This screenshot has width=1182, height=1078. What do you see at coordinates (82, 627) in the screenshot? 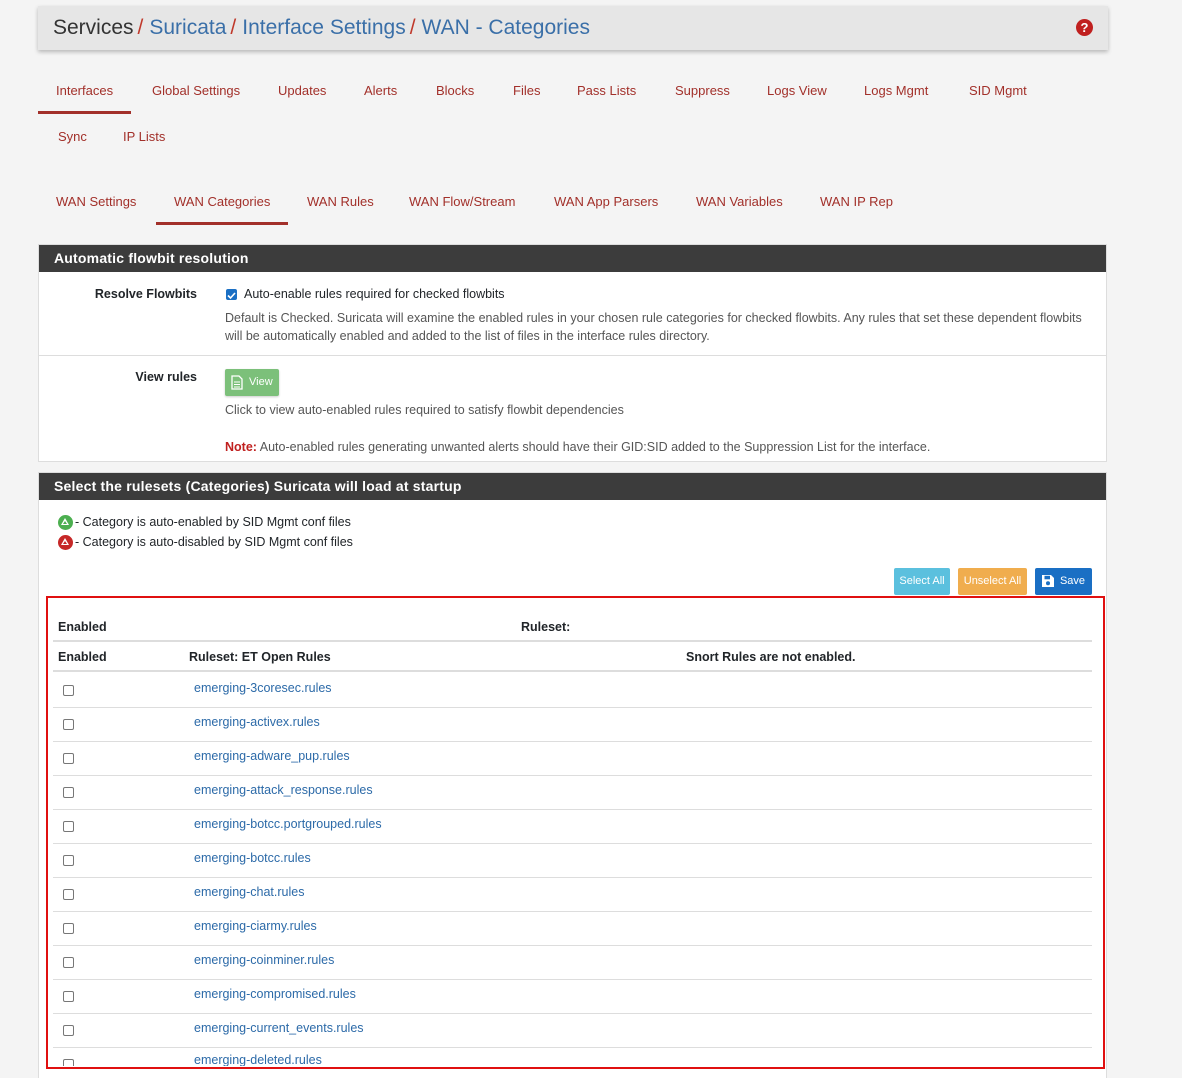
I see `header-enabled: Enabled` at bounding box center [82, 627].